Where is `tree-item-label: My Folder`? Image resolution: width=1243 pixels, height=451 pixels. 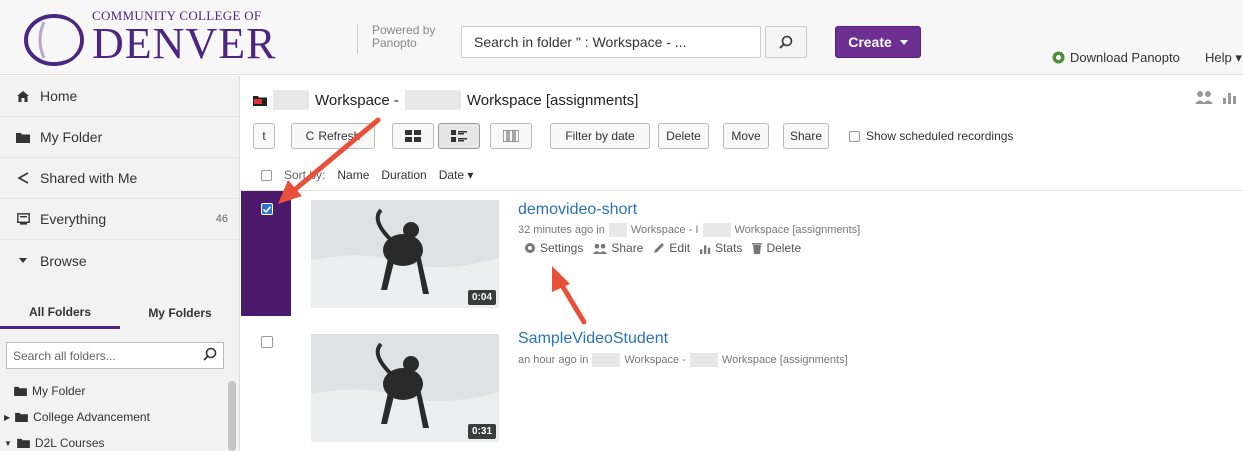 tree-item-label: My Folder is located at coordinates (59, 391).